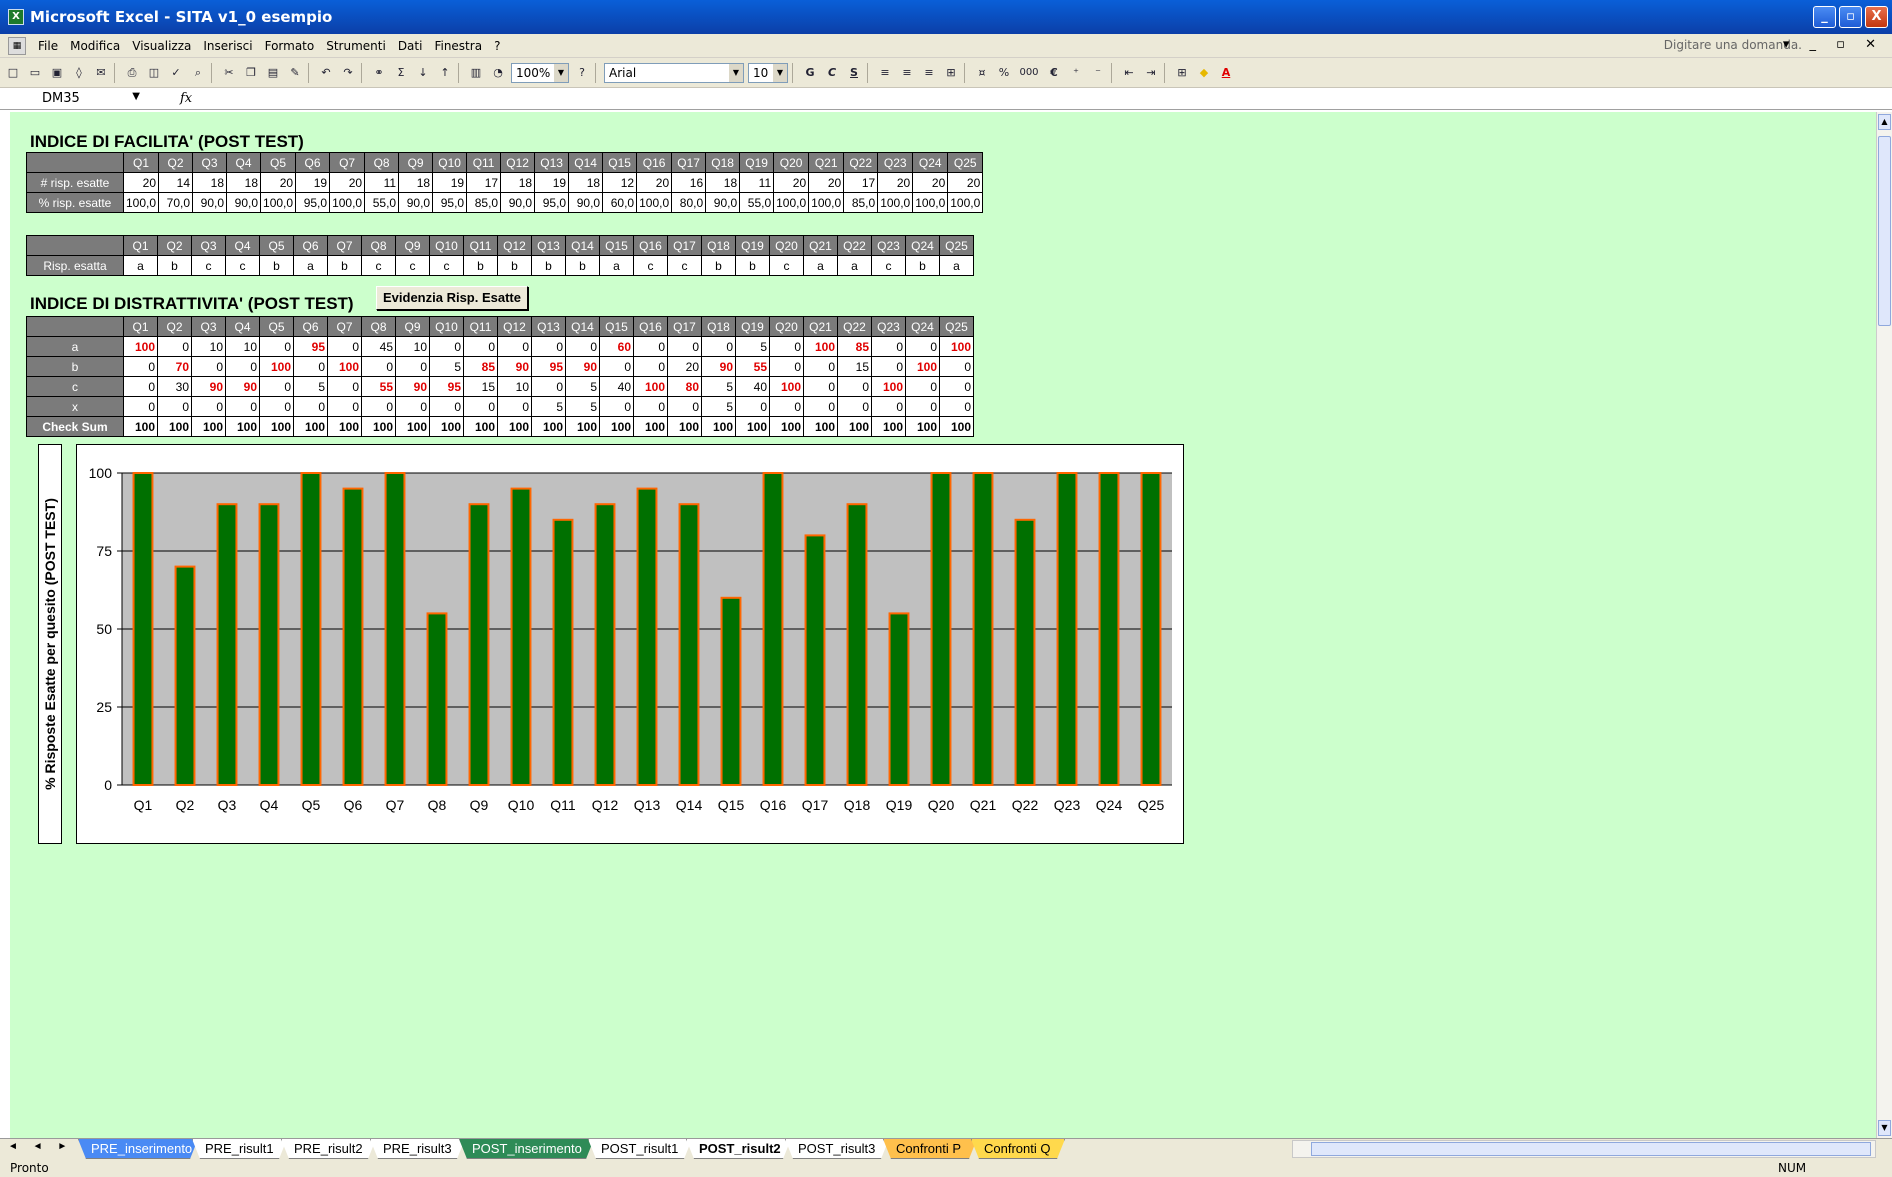 Image resolution: width=1892 pixels, height=1177 pixels. What do you see at coordinates (273, 73) in the screenshot?
I see `paste-icon: ▤` at bounding box center [273, 73].